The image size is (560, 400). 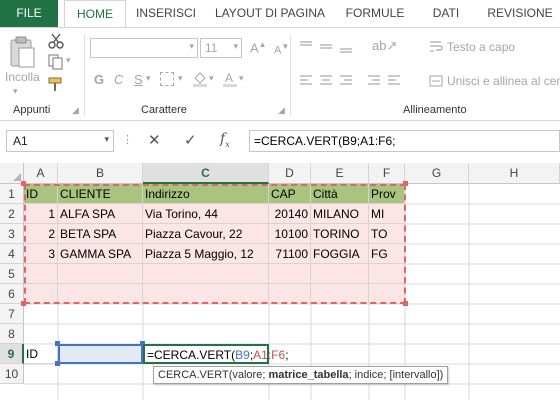 What do you see at coordinates (206, 214) in the screenshot?
I see `table-cell: Via Torino, 44` at bounding box center [206, 214].